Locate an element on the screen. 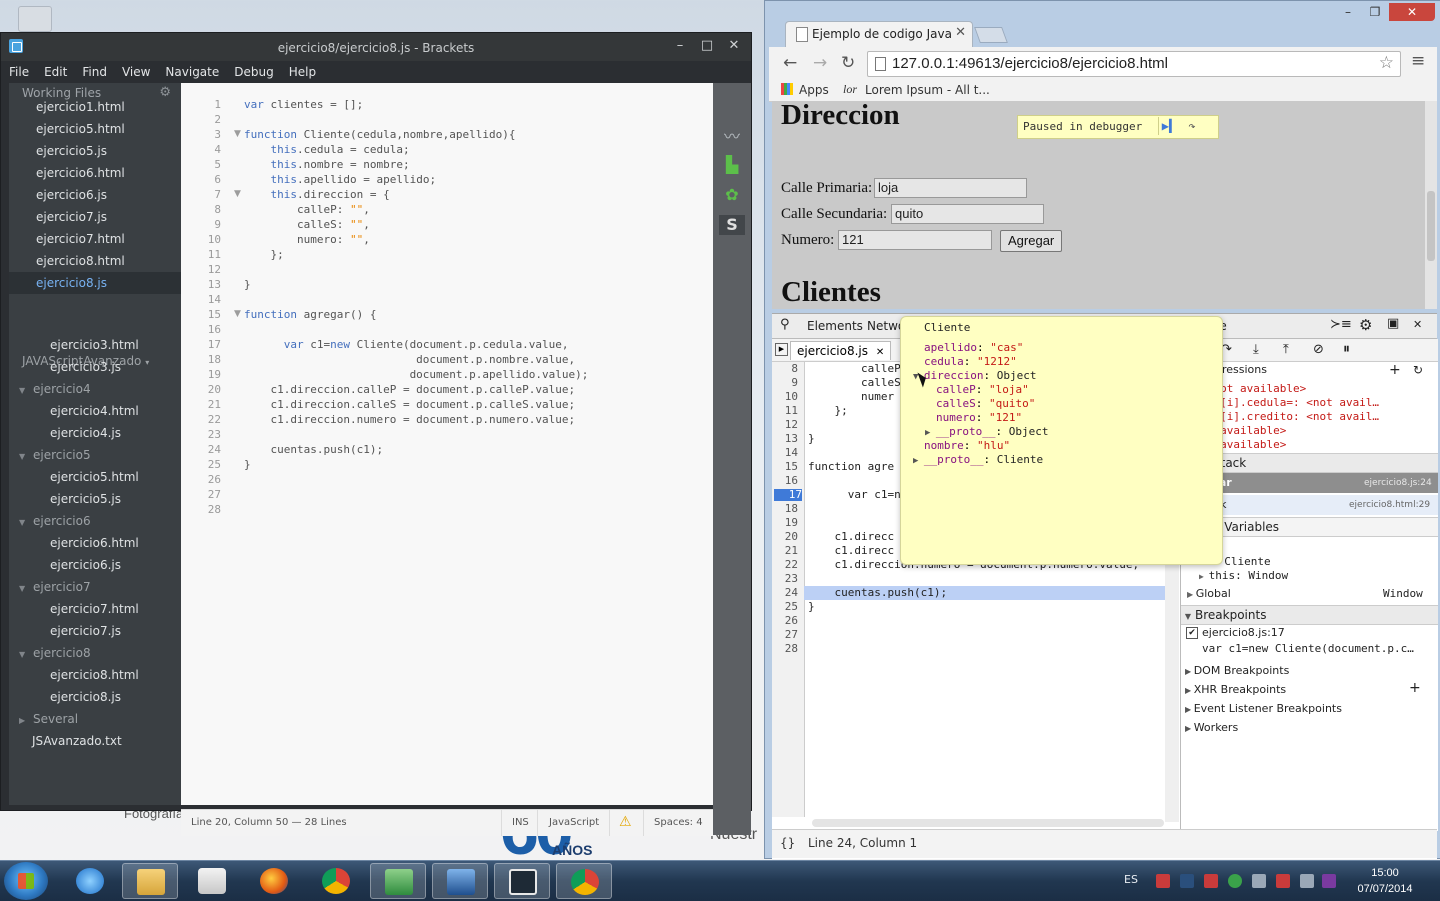  working-file: ejercicio8.js is located at coordinates (95, 283).